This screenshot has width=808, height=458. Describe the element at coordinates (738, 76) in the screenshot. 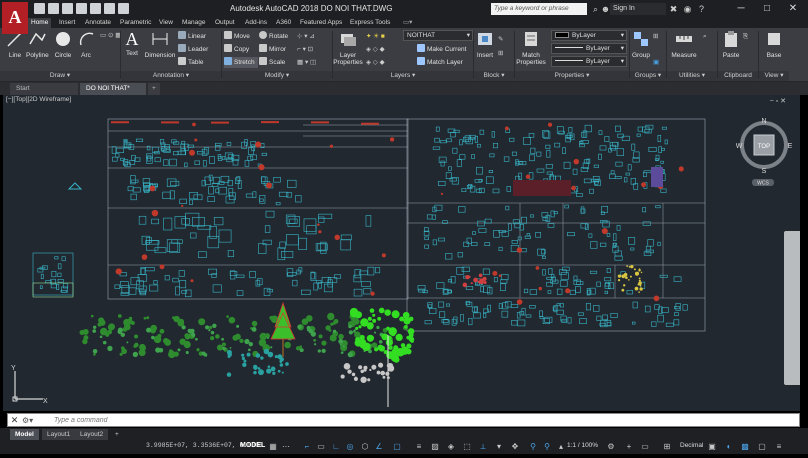

I see `panel-title-clipboard: Clipboard` at that location.